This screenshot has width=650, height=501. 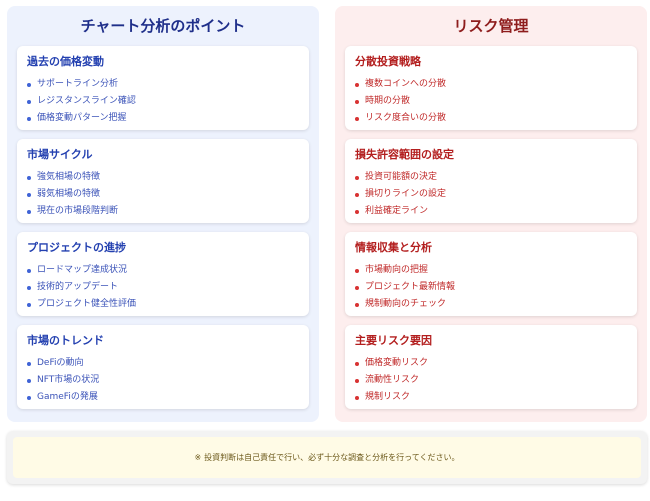 I want to click on list-item-label: GameFiの発展, so click(x=67, y=397).